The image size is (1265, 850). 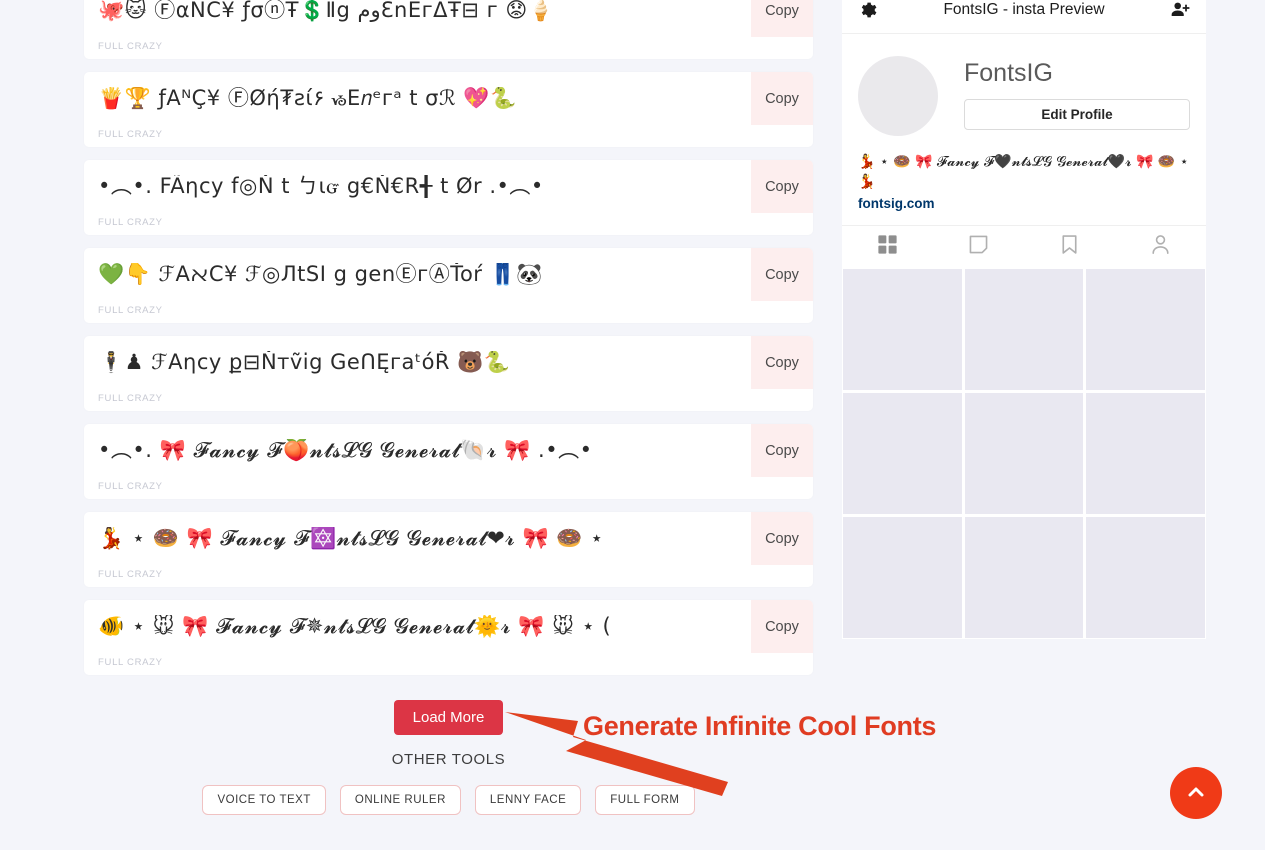 I want to click on font-card-content: 🕴♟ ℱAηcy ք⊟Ňтṽig GeՈĘгaᵗóŘ 🐻🐍, so click(x=448, y=362).